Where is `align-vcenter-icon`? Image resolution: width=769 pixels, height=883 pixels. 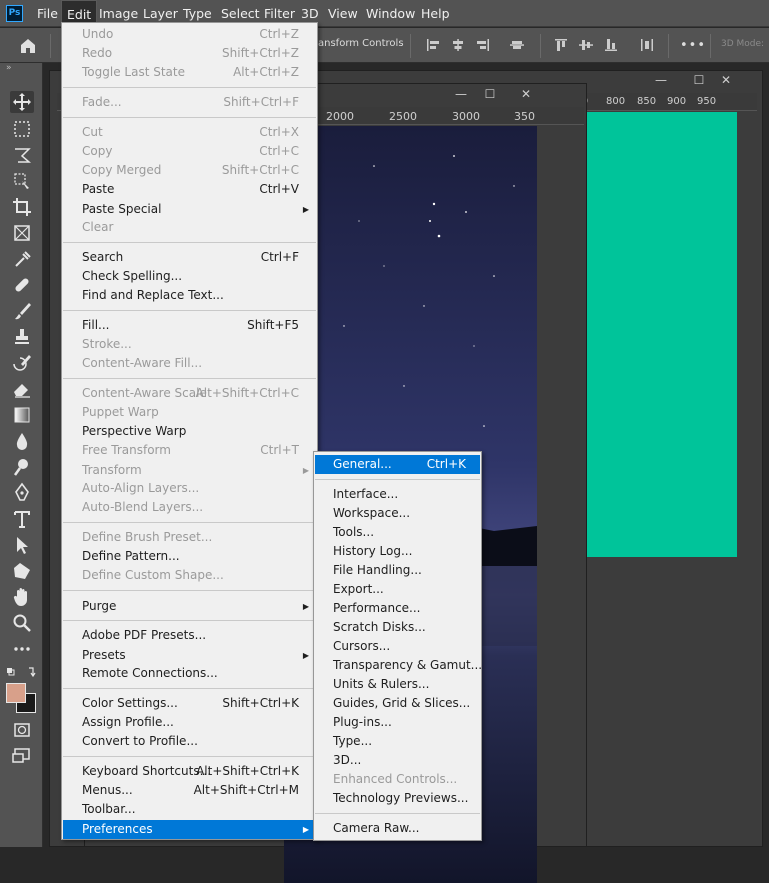 align-vcenter-icon is located at coordinates (586, 45).